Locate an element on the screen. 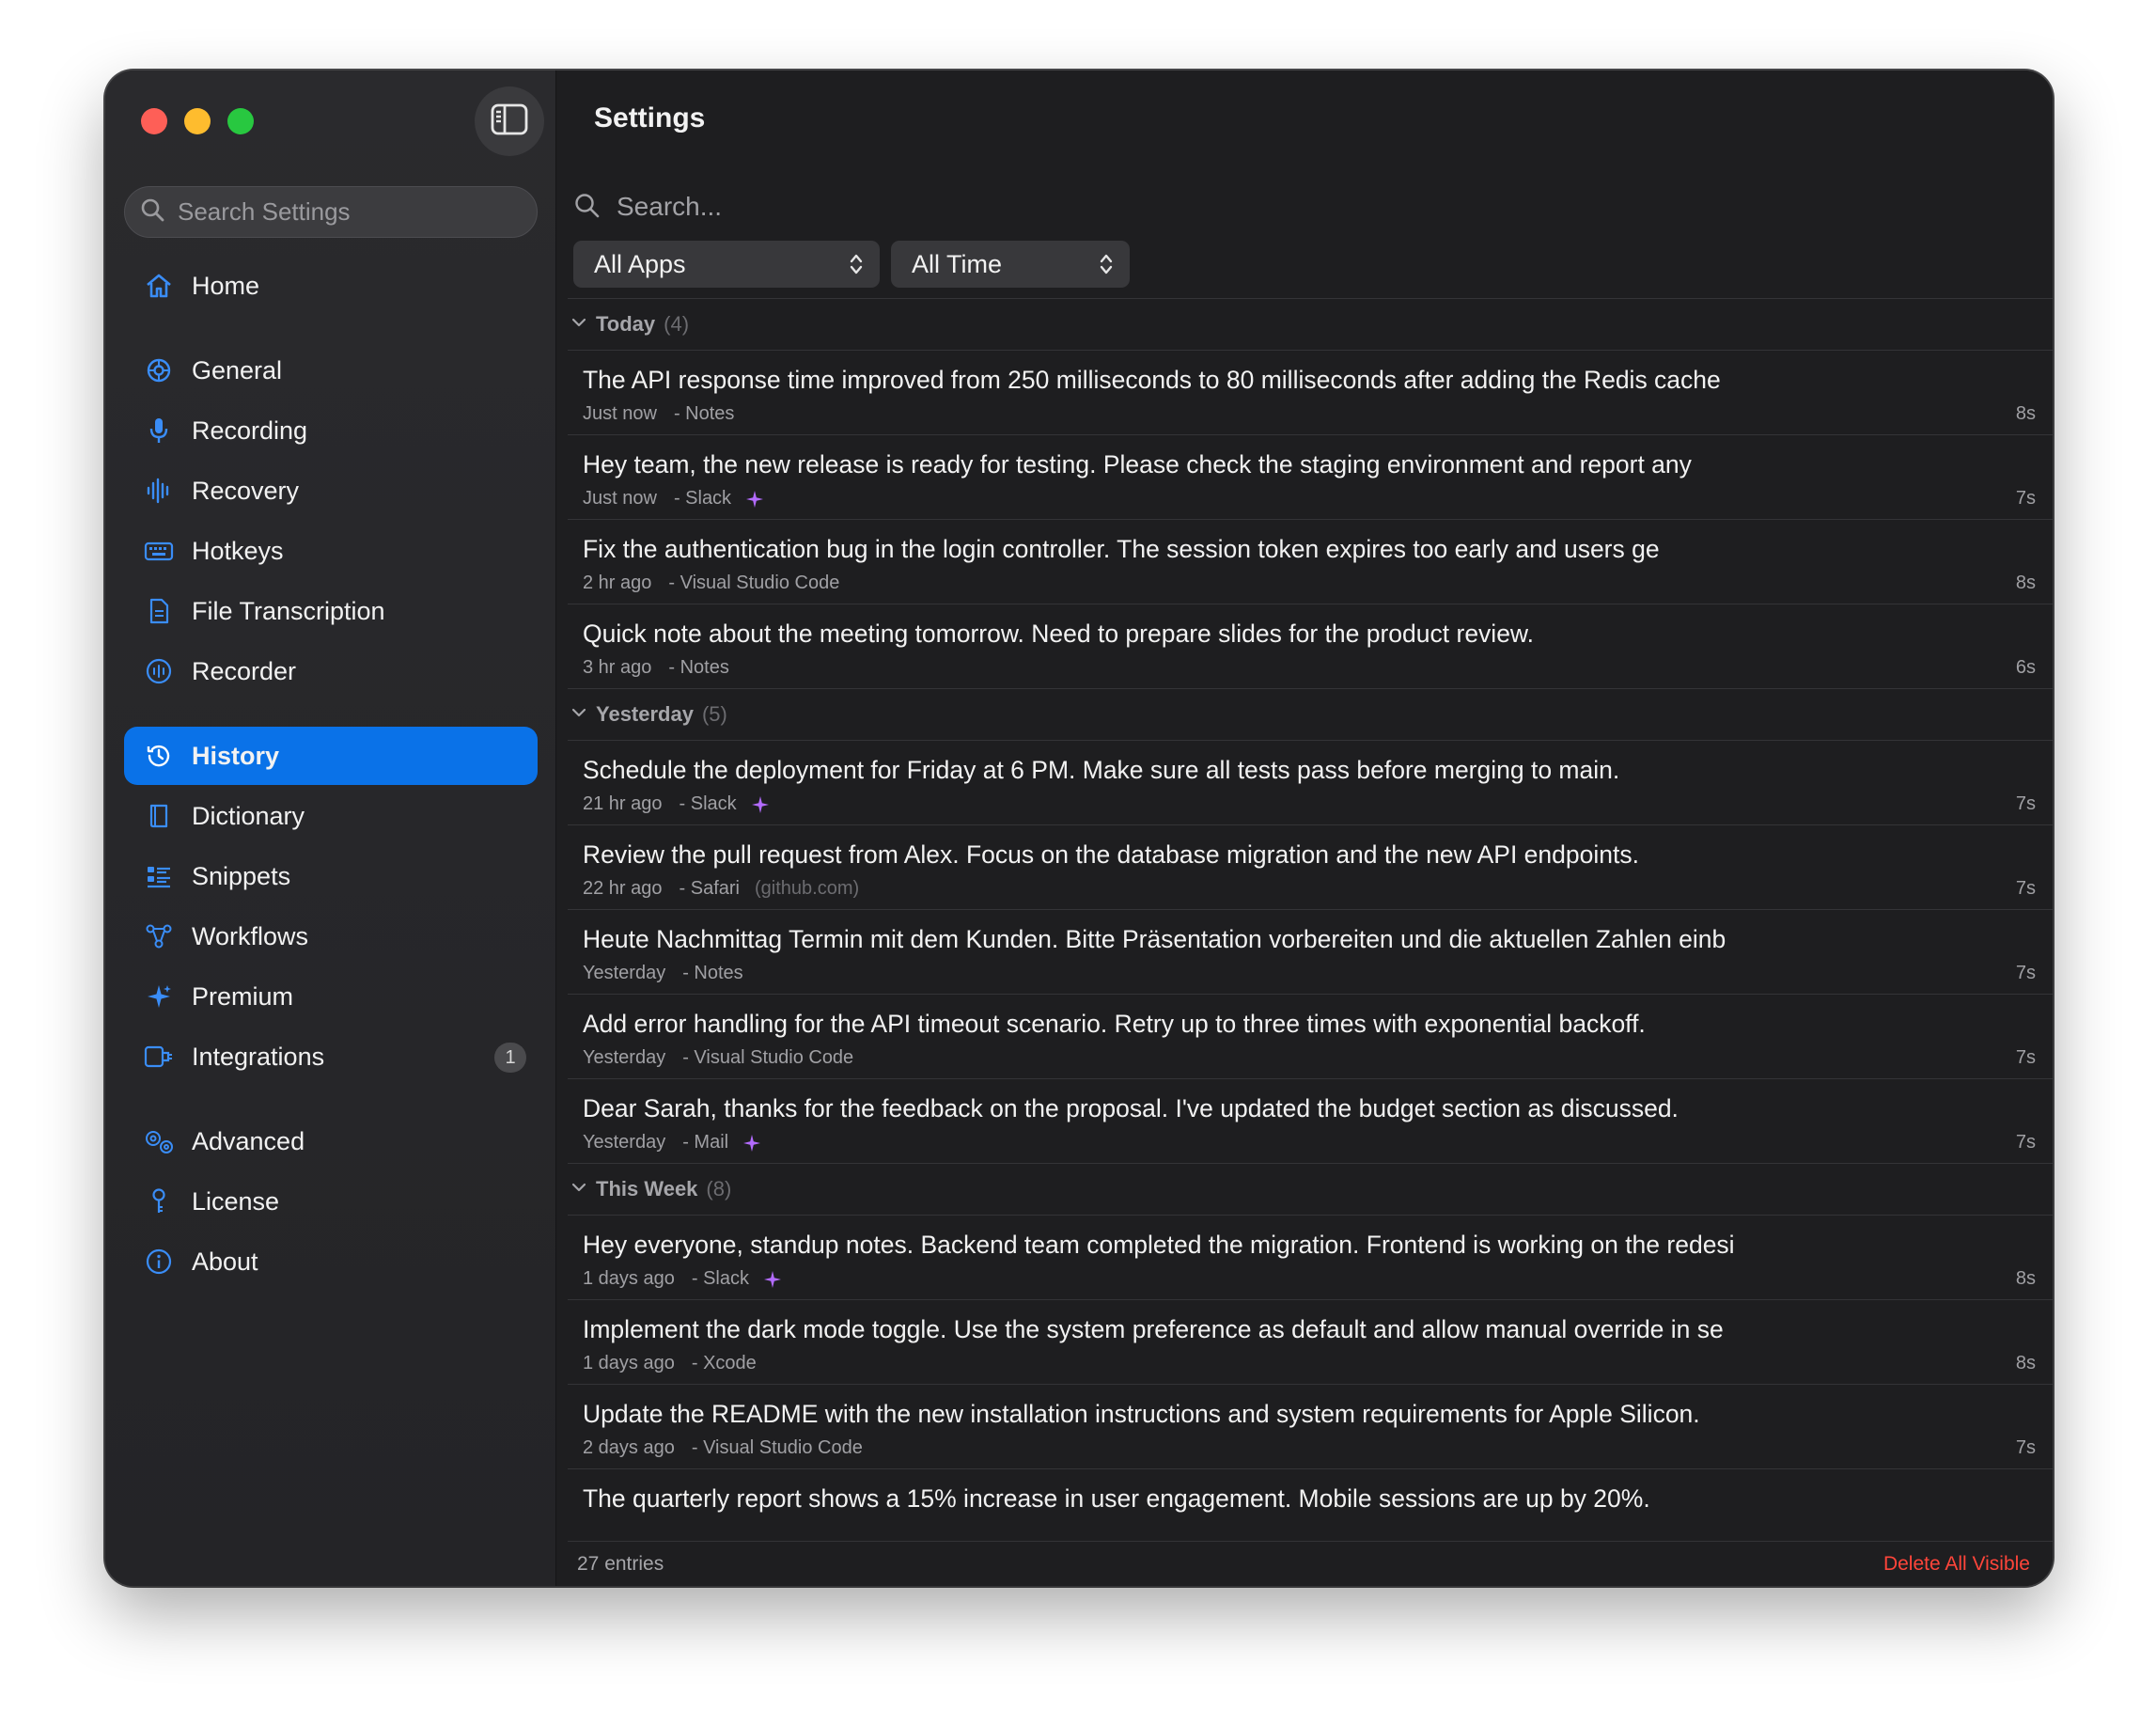  microphone-icon is located at coordinates (159, 431).